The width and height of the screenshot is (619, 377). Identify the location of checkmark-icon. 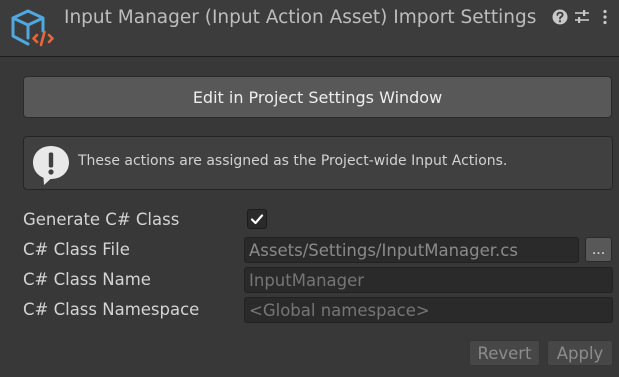
(257, 219).